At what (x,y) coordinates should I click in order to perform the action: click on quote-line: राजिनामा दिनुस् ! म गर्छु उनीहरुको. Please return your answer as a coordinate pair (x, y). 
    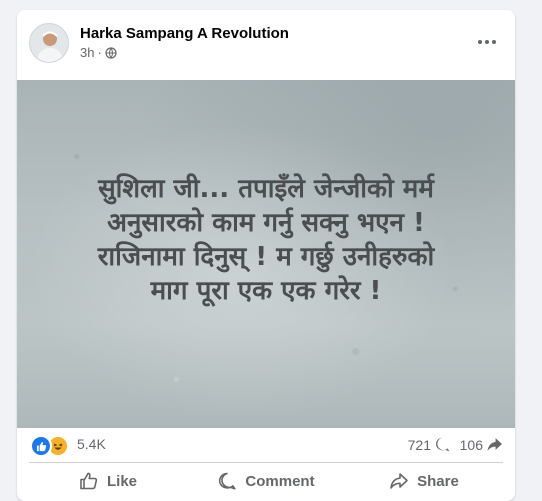
    Looking at the image, I should click on (266, 257).